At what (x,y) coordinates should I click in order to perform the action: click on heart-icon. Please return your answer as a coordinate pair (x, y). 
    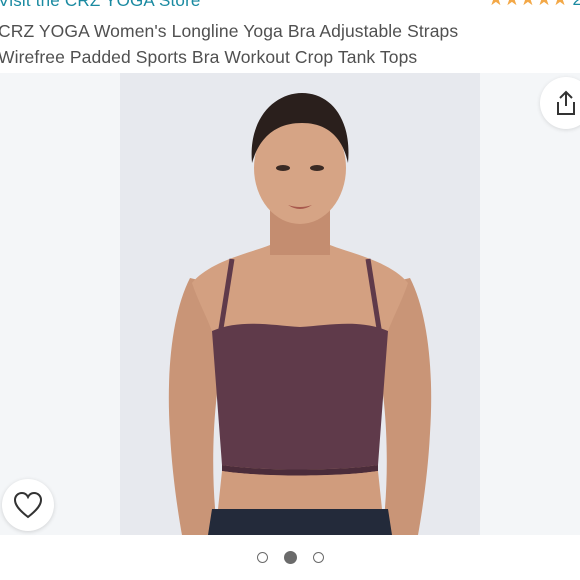
    Looking at the image, I should click on (28, 505).